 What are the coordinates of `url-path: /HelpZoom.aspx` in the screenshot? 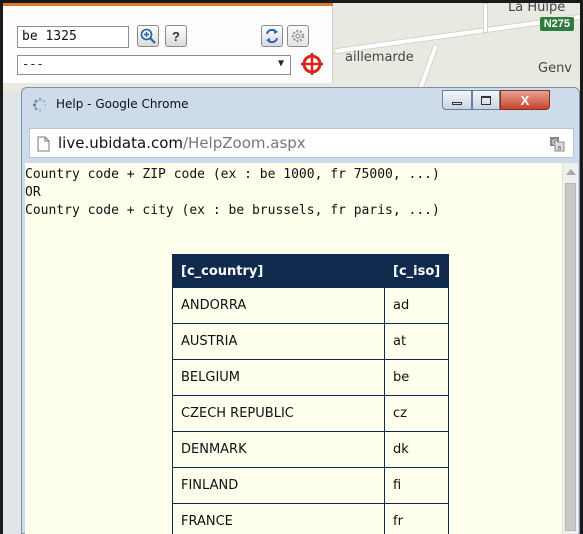 It's located at (244, 143).